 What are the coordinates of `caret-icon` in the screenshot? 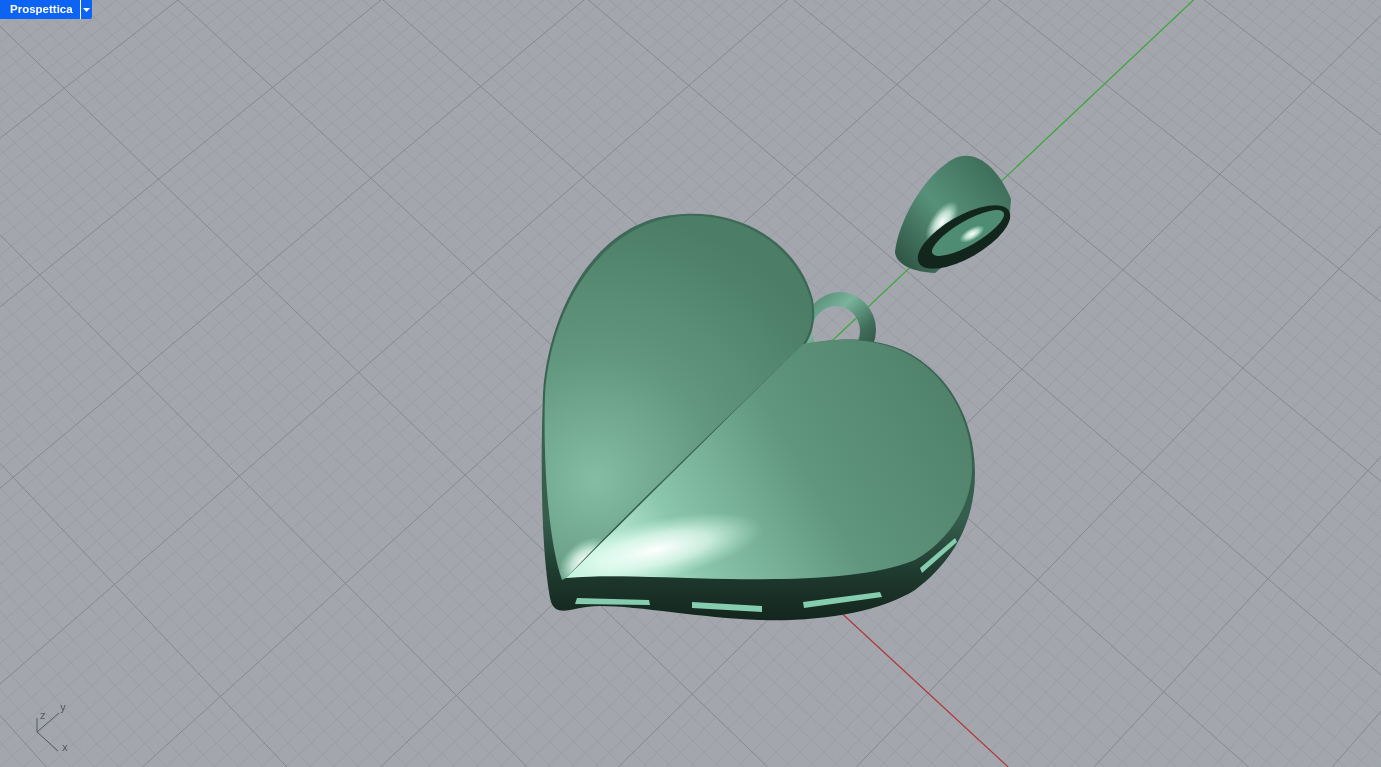 It's located at (86, 9).